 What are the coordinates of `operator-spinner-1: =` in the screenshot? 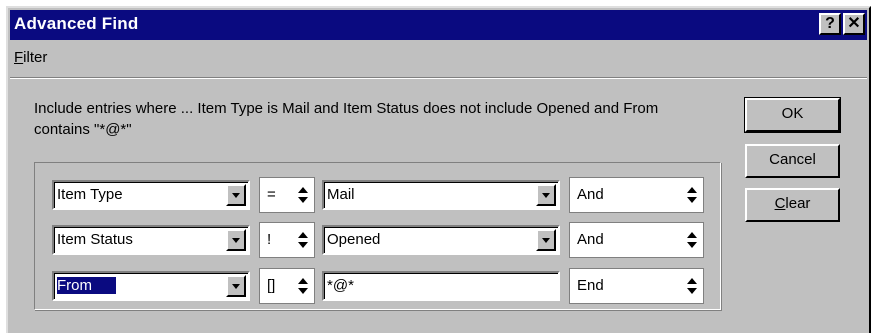 It's located at (287, 195).